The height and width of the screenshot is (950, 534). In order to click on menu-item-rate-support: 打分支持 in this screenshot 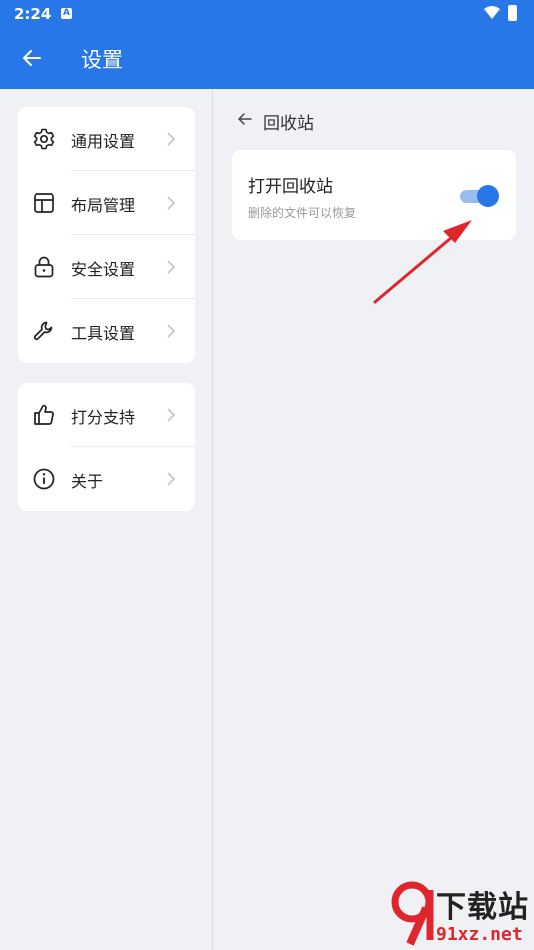, I will do `click(106, 415)`.